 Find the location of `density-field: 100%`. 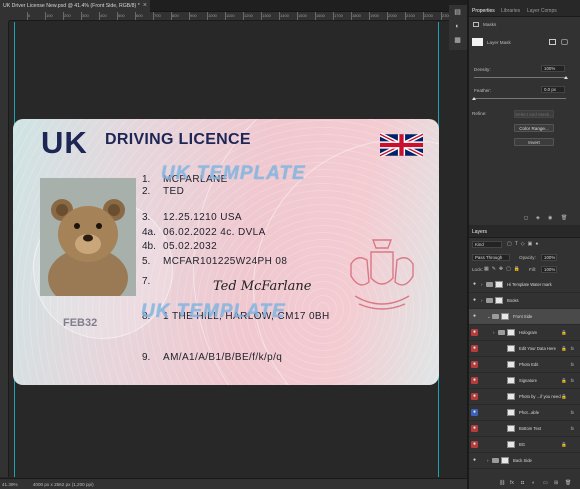

density-field: 100% is located at coordinates (553, 68).